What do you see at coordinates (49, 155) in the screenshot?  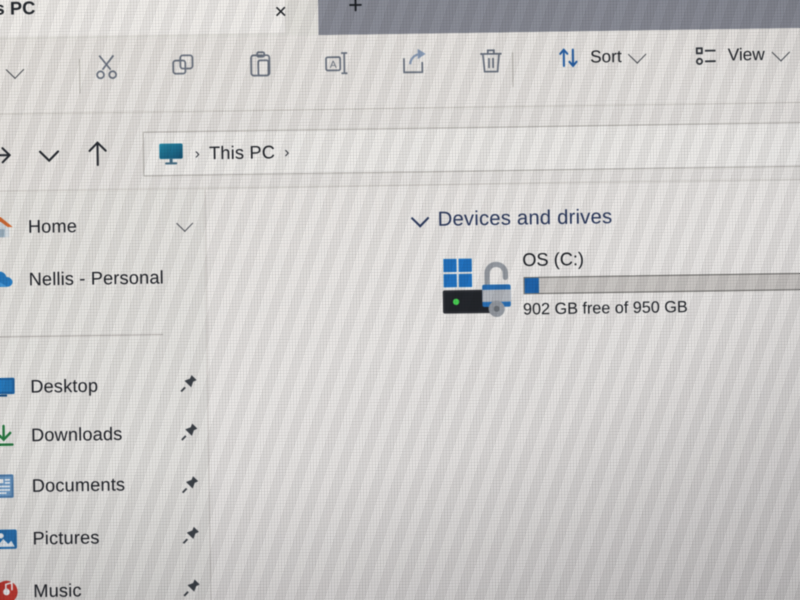 I see `recent-locations-chevron-icon` at bounding box center [49, 155].